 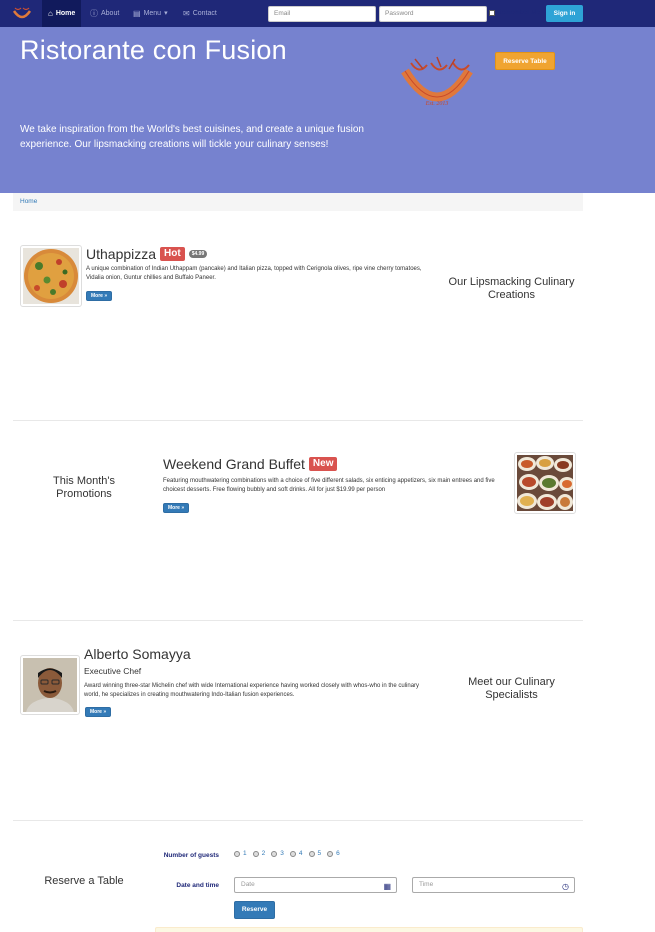 I want to click on time-field: Time ◷, so click(x=493, y=885).